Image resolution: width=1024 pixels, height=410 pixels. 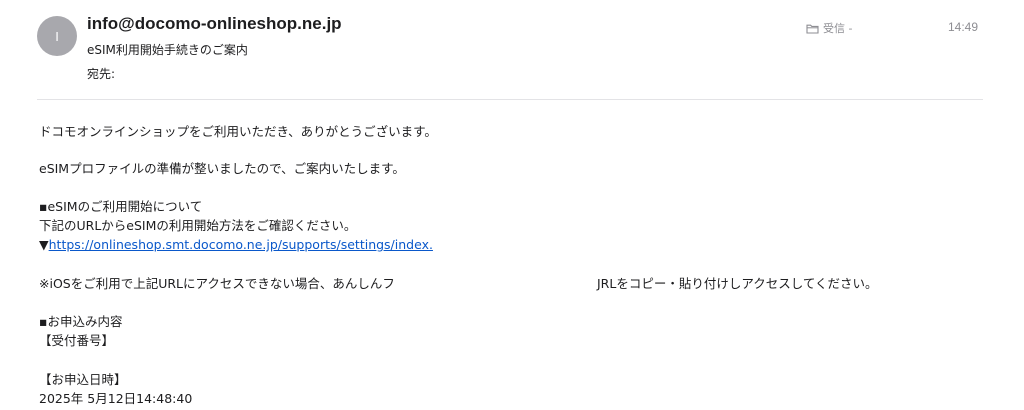 I want to click on redacted-area, so click(x=514, y=285).